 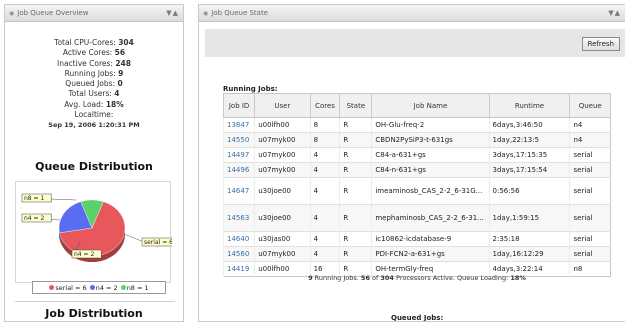 I want to click on job-id-link: 14640, so click(x=238, y=239).